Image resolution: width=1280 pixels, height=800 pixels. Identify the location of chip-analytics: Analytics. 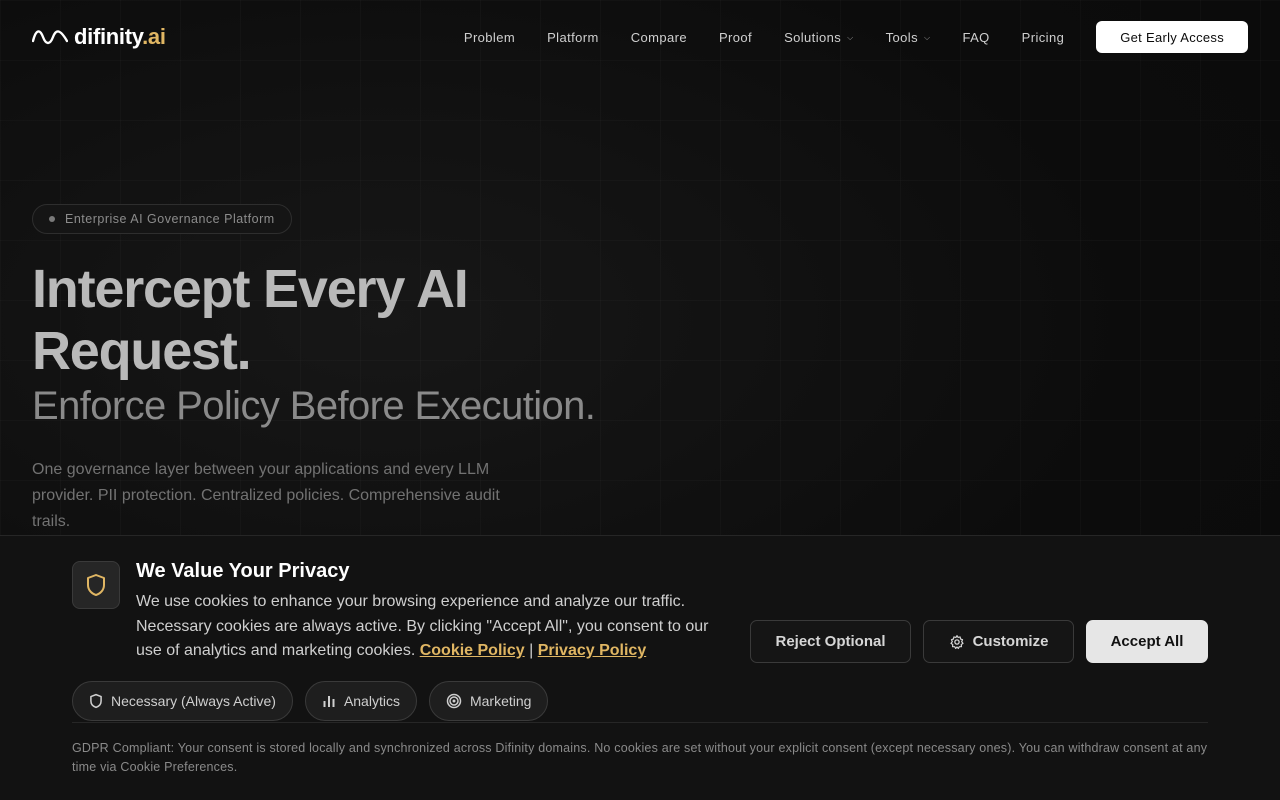
(360, 701).